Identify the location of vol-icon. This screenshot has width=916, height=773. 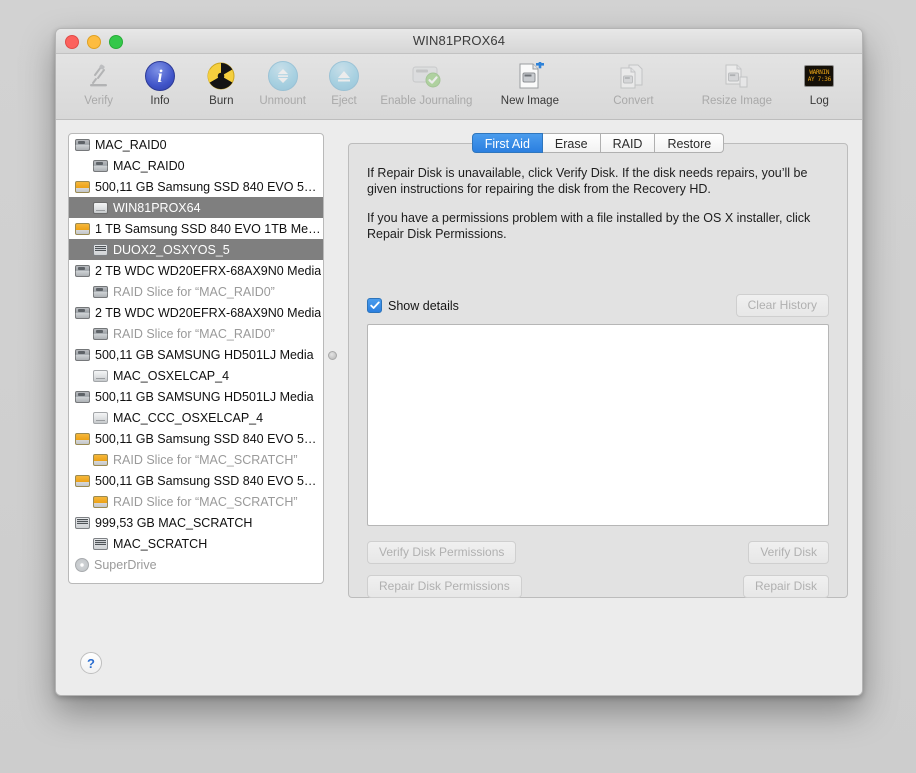
(100, 375).